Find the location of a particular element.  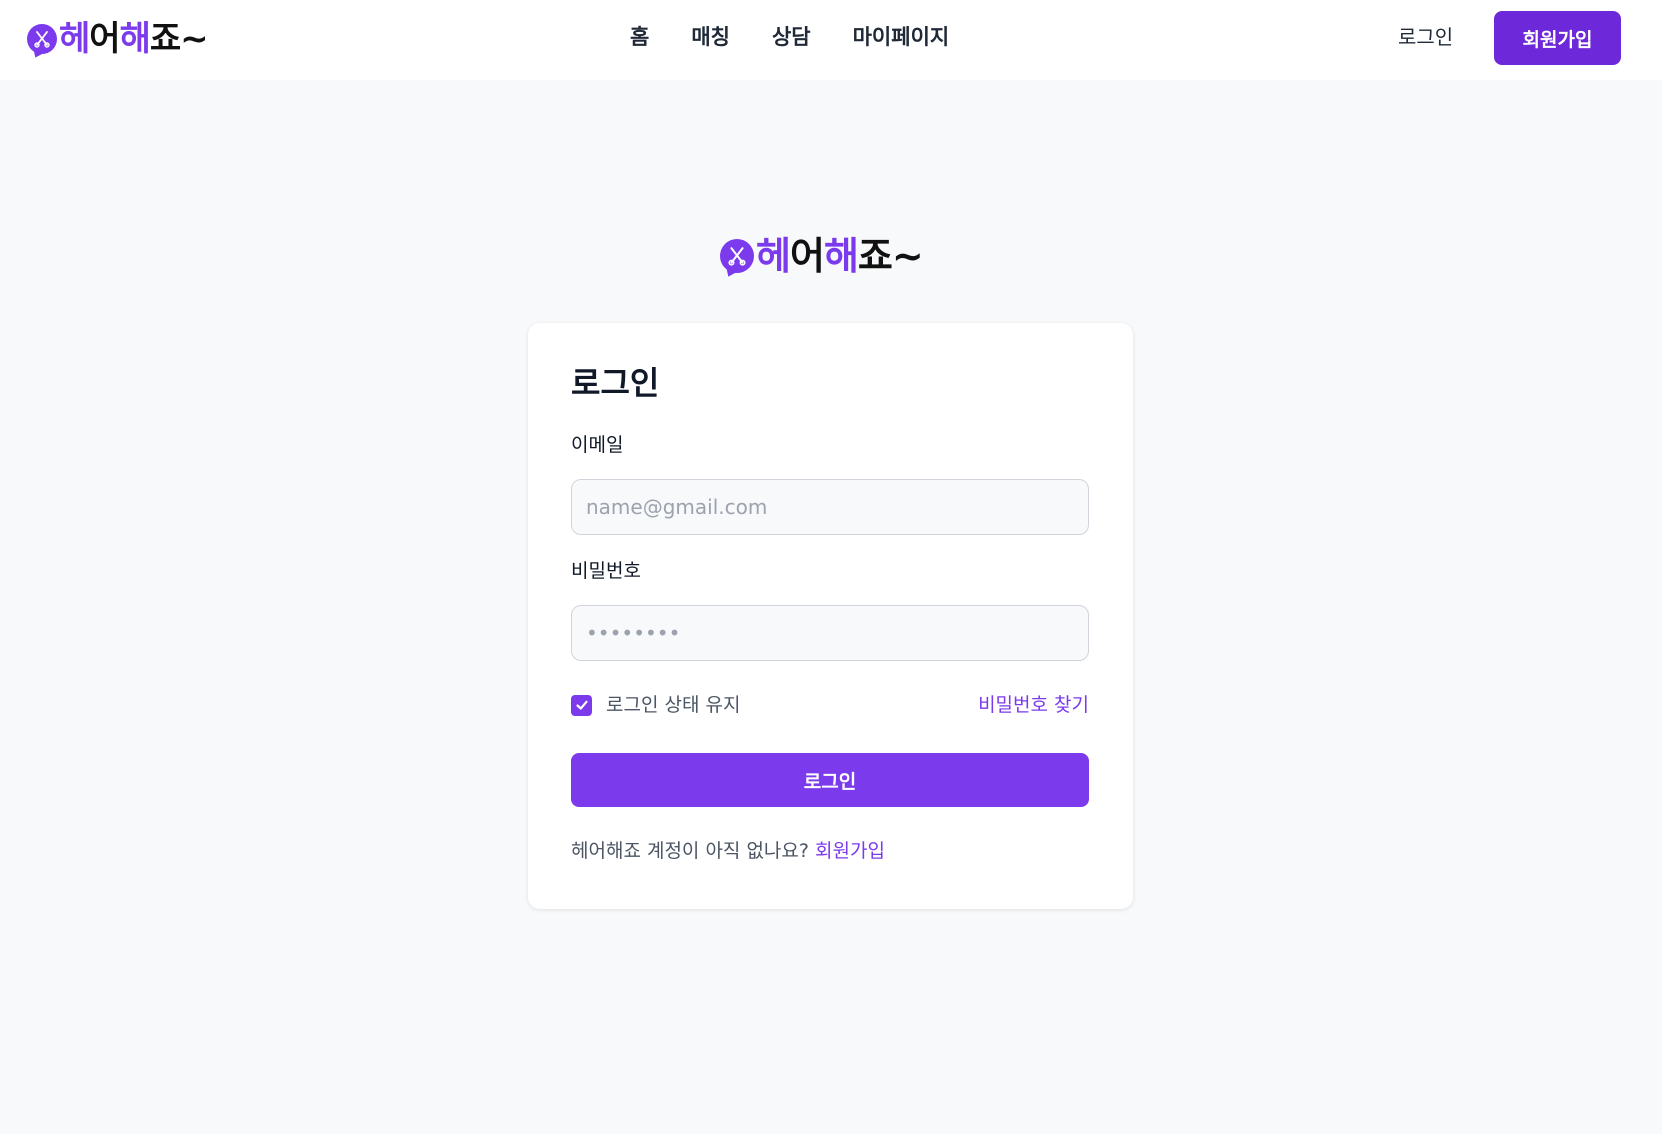

nav-home: 홈 is located at coordinates (639, 37).